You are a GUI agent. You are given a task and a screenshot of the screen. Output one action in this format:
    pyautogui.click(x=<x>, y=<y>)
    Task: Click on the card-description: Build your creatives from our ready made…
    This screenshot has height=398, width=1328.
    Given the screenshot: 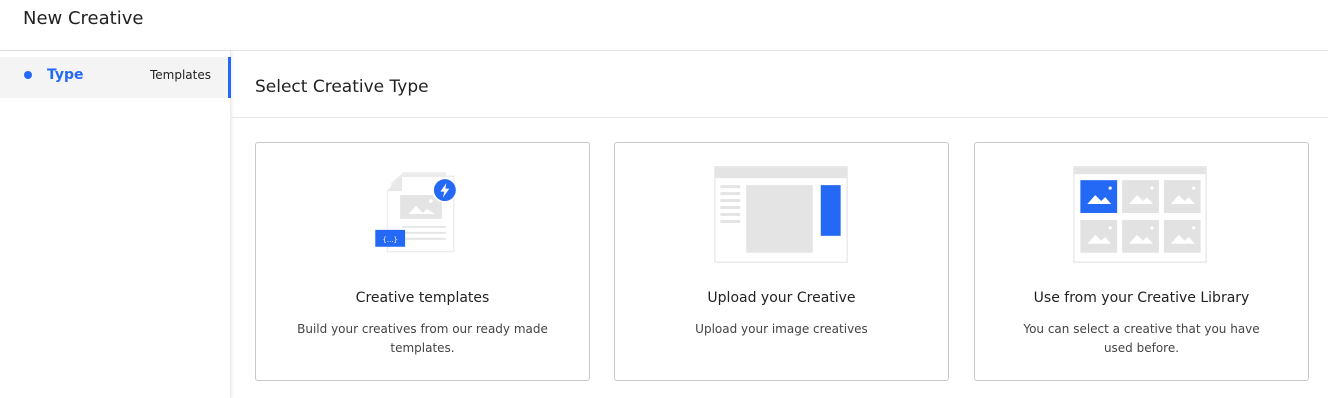 What is the action you would take?
    pyautogui.click(x=422, y=338)
    